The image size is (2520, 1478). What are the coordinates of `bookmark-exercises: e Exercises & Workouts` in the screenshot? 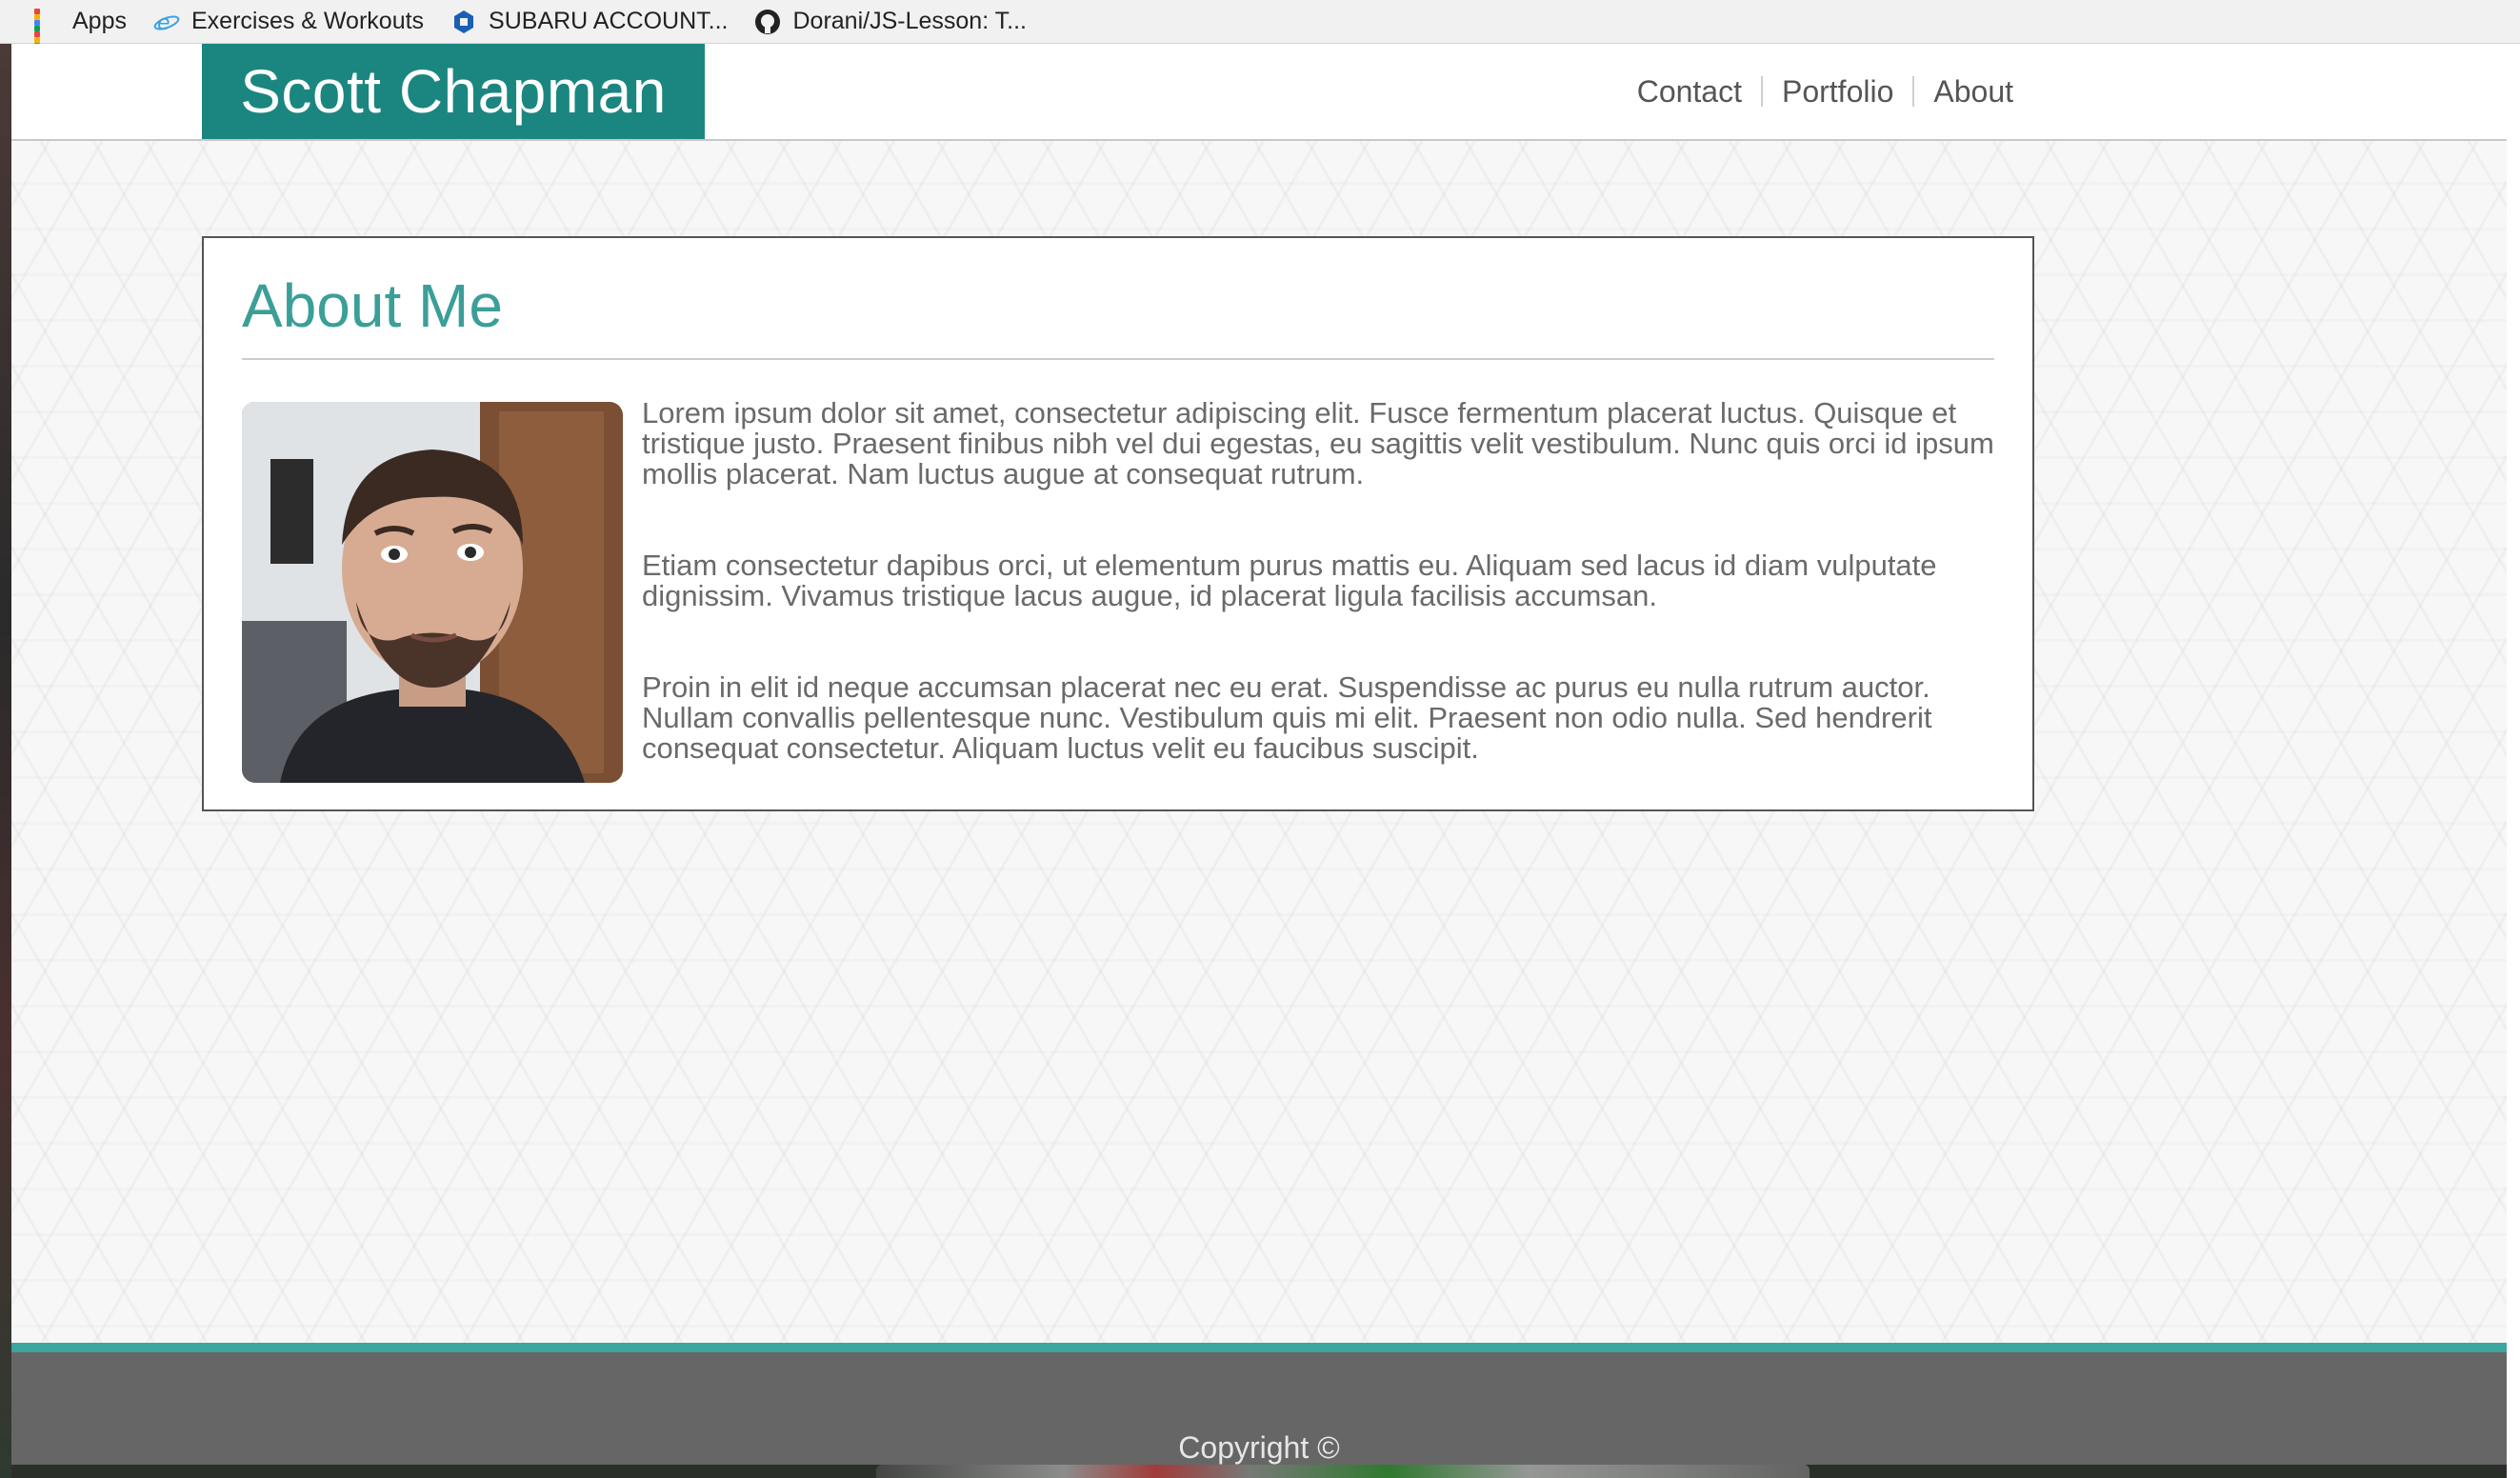 It's located at (288, 21).